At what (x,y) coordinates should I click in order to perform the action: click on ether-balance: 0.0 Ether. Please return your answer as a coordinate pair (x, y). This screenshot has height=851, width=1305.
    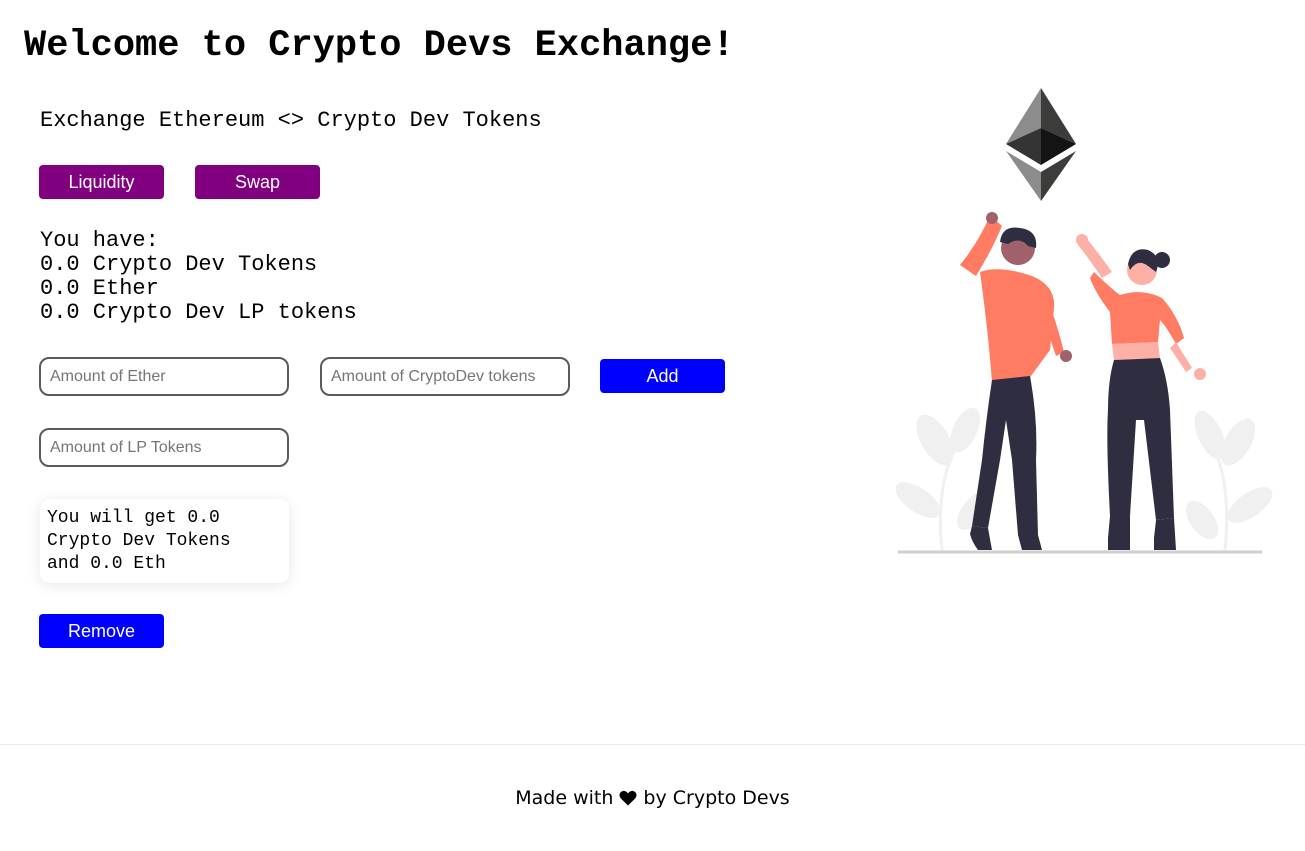
    Looking at the image, I should click on (99, 288).